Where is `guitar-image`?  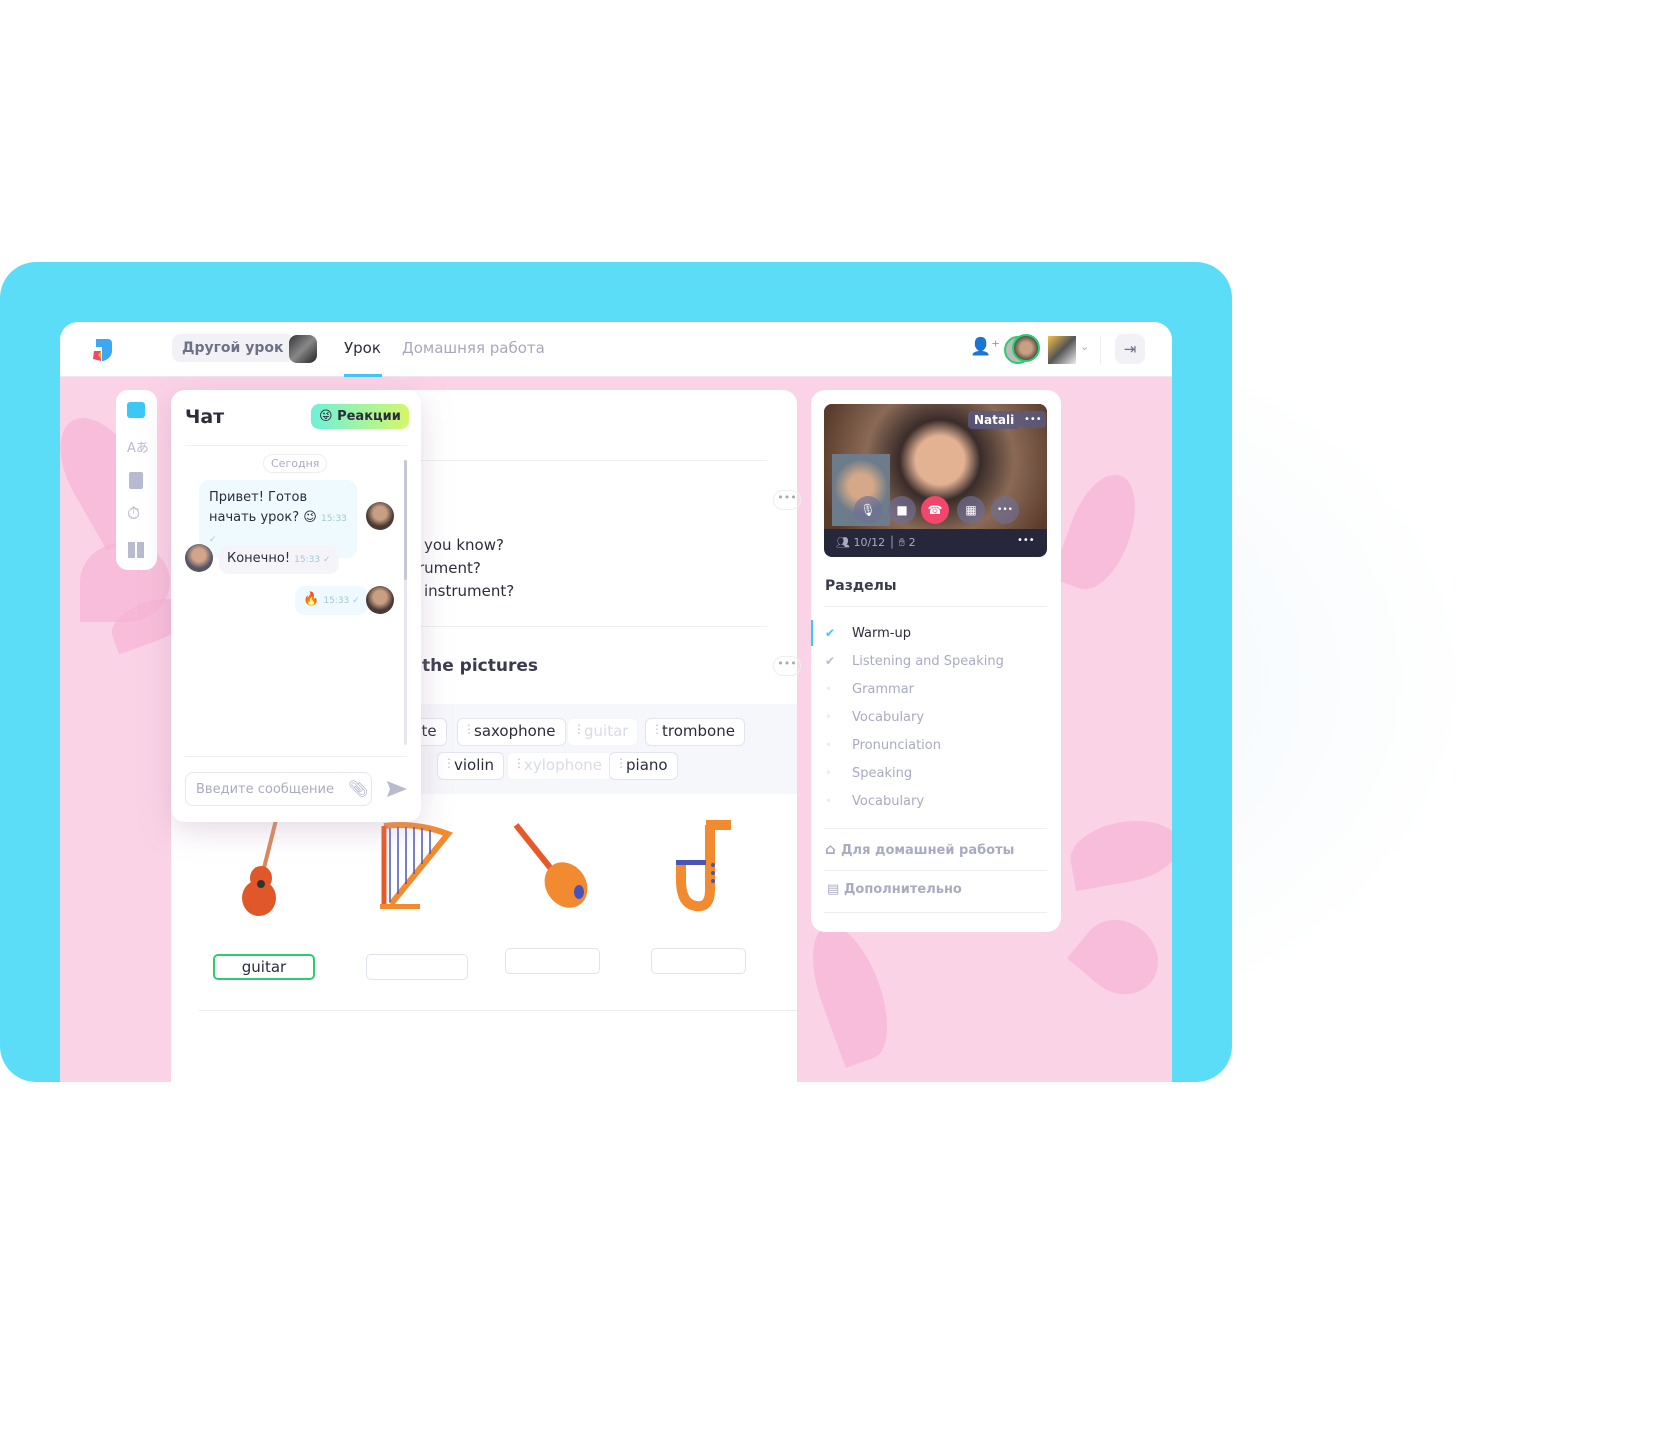 guitar-image is located at coordinates (260, 868).